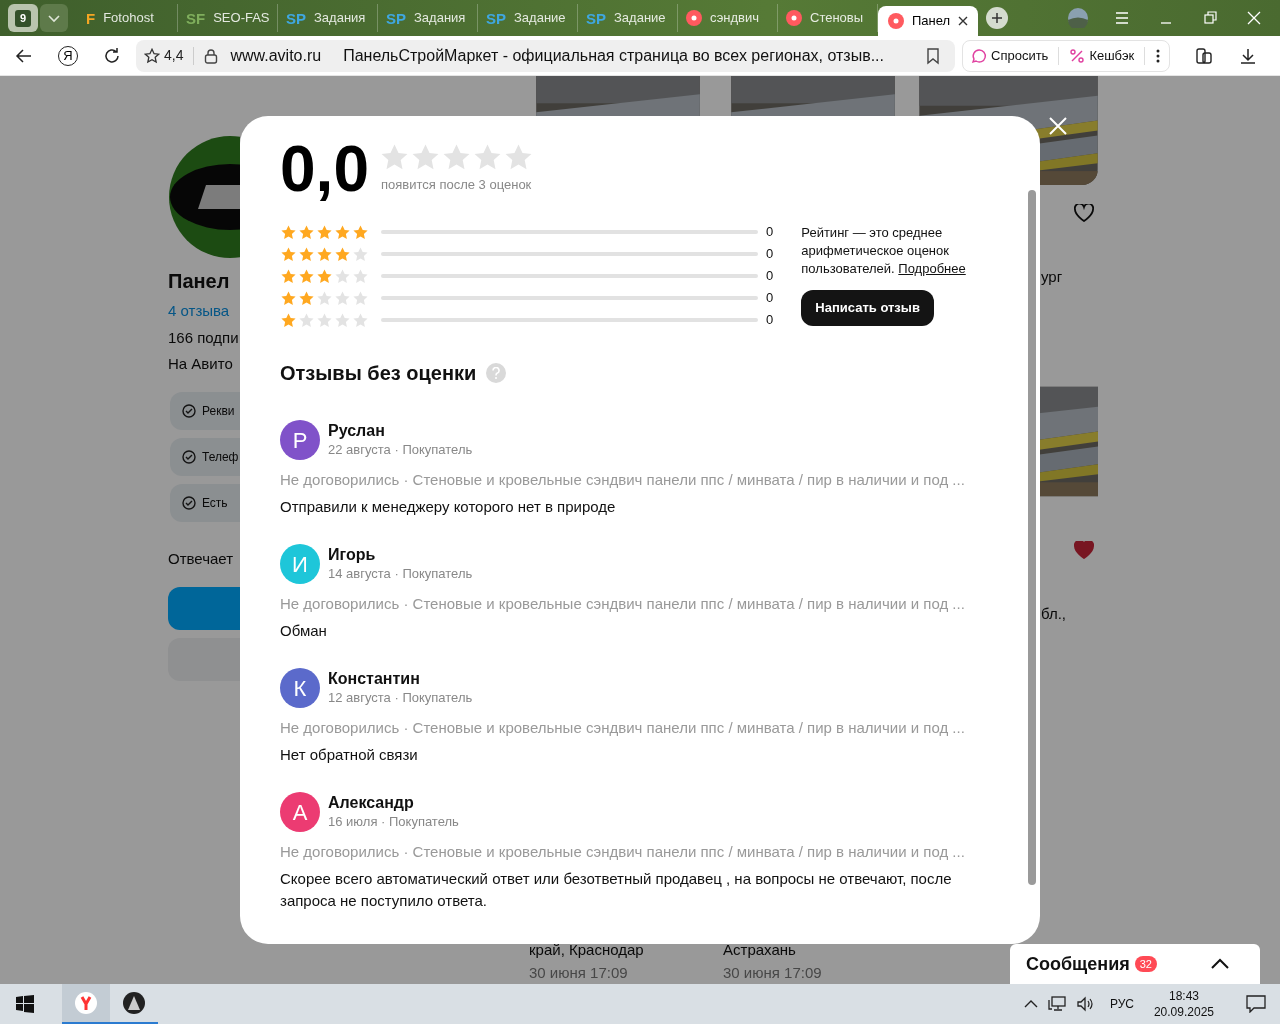  What do you see at coordinates (357, 431) in the screenshot?
I see `reviewer-name: Руслан` at bounding box center [357, 431].